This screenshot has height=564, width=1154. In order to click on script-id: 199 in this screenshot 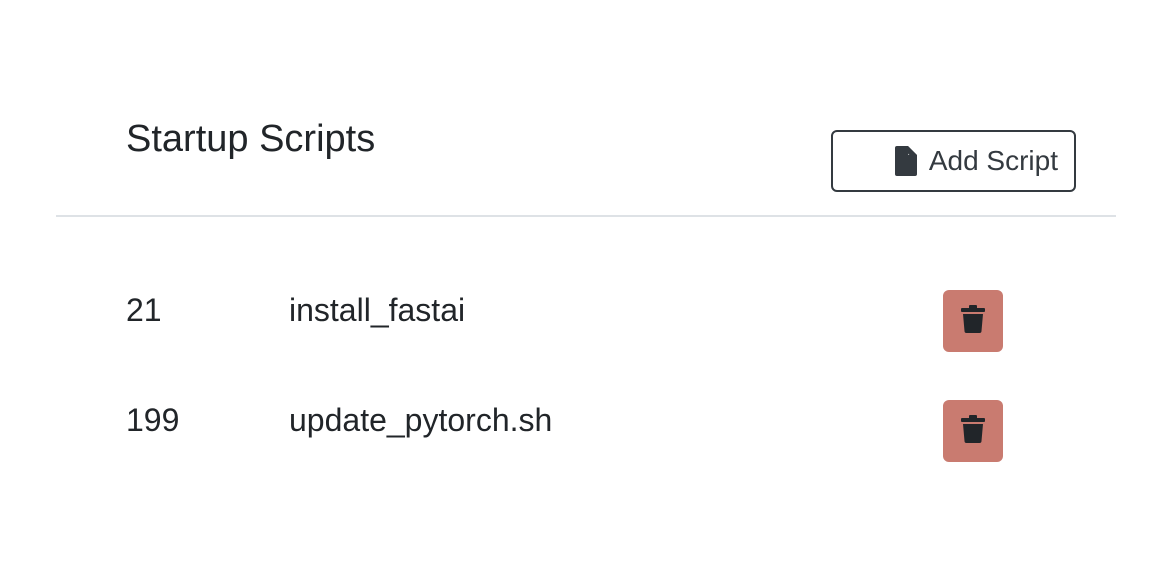, I will do `click(153, 420)`.